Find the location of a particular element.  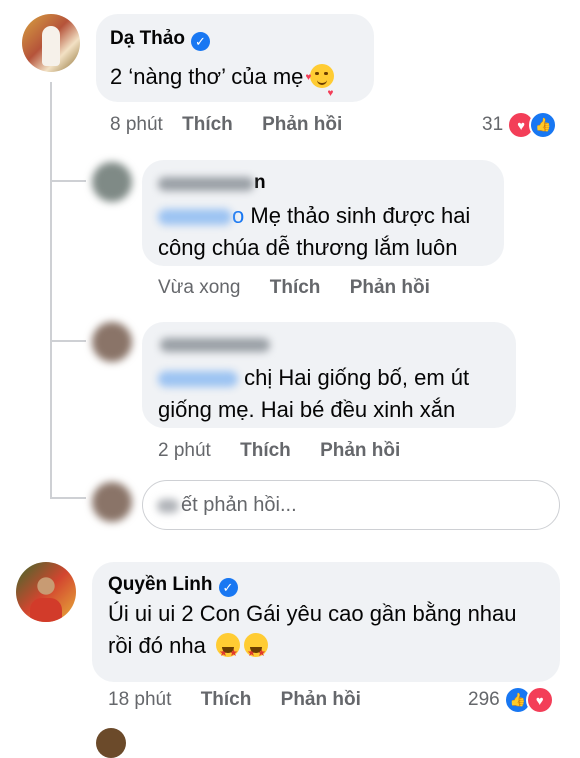

reaction-summary: 31 ♥ 👍 is located at coordinates (520, 125).